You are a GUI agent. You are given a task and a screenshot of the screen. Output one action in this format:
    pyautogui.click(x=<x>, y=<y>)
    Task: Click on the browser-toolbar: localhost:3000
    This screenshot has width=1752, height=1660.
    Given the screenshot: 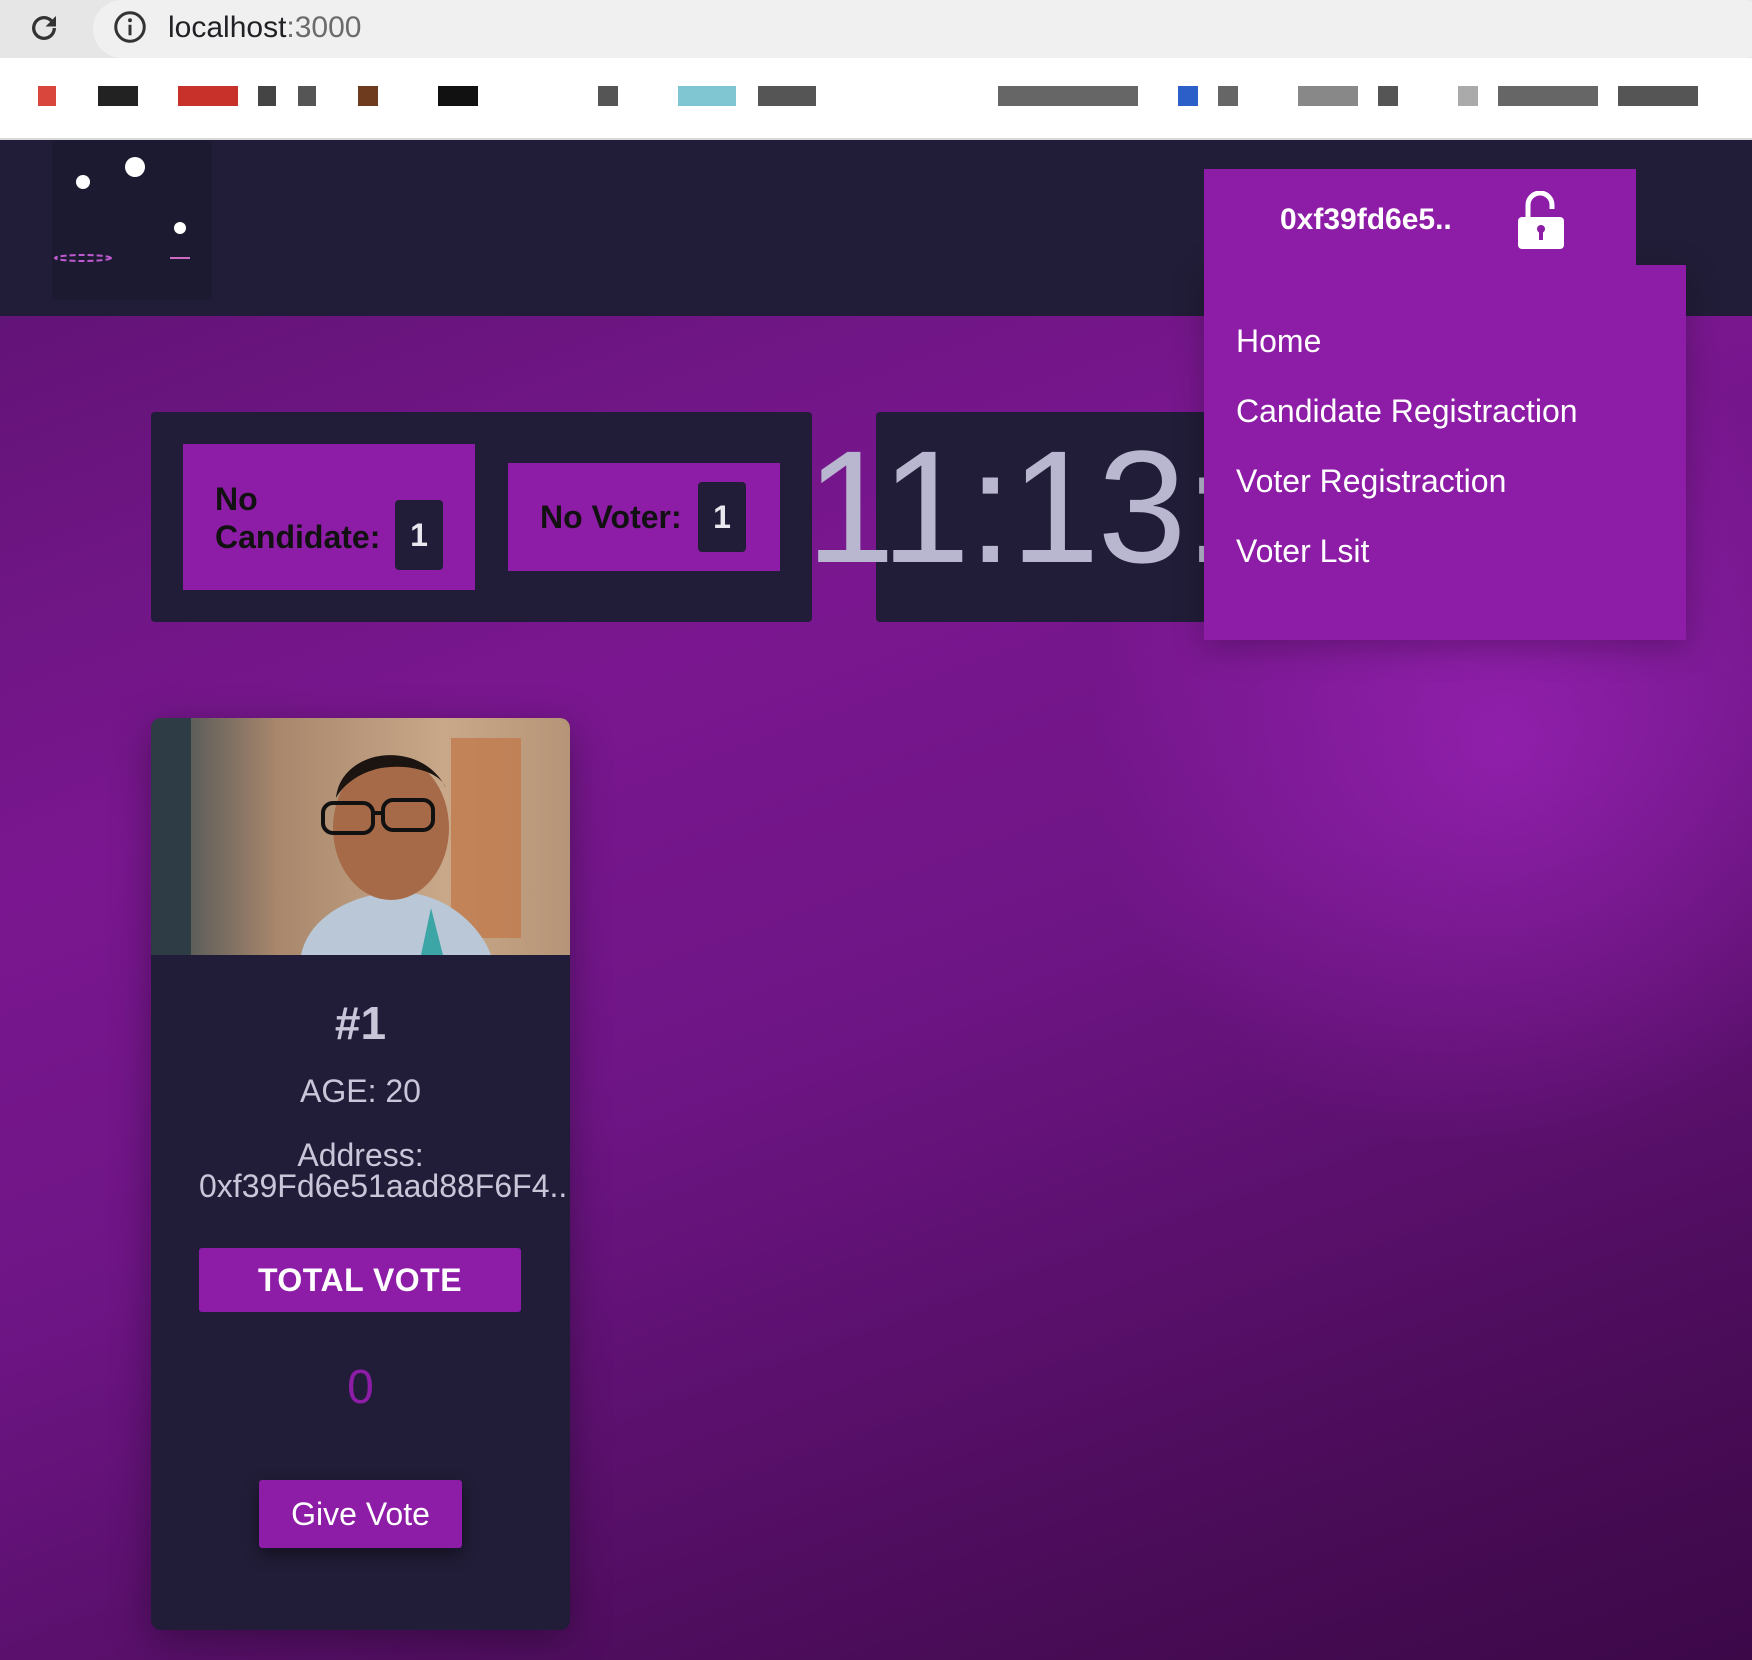 What is the action you would take?
    pyautogui.click(x=876, y=29)
    